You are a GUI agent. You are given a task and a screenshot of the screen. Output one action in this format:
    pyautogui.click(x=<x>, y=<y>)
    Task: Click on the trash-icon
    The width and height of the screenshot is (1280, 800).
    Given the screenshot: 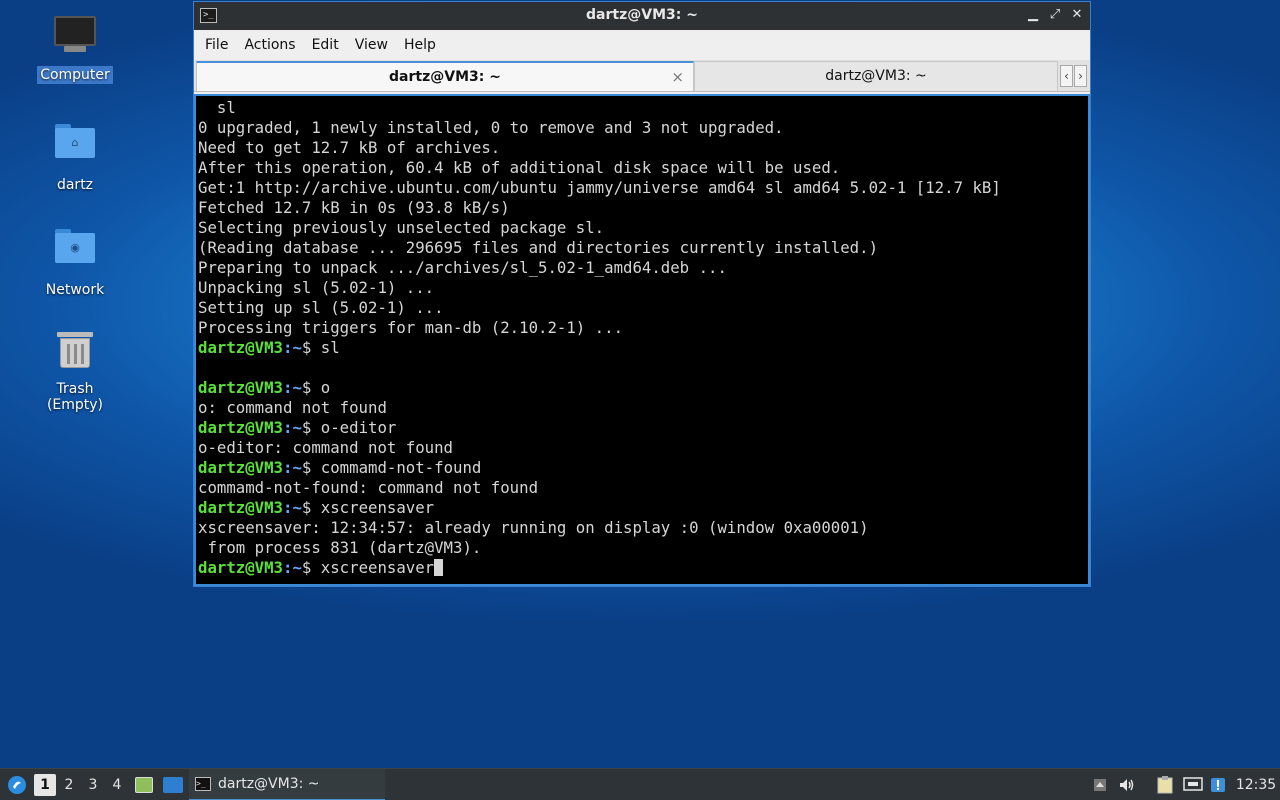 What is the action you would take?
    pyautogui.click(x=75, y=353)
    